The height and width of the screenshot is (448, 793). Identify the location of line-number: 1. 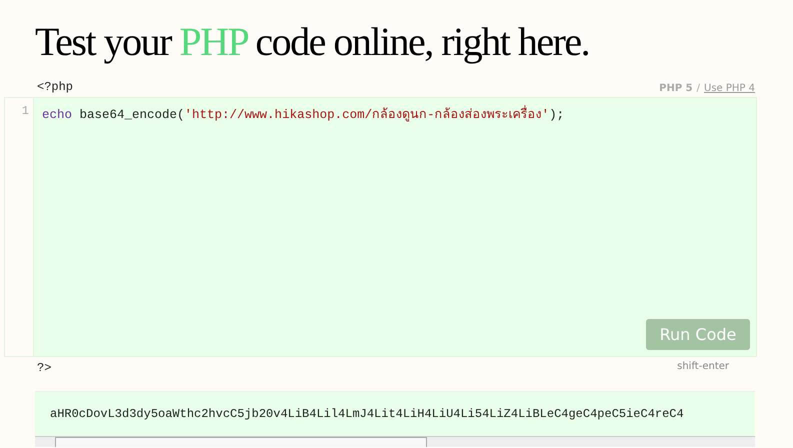
(25, 111).